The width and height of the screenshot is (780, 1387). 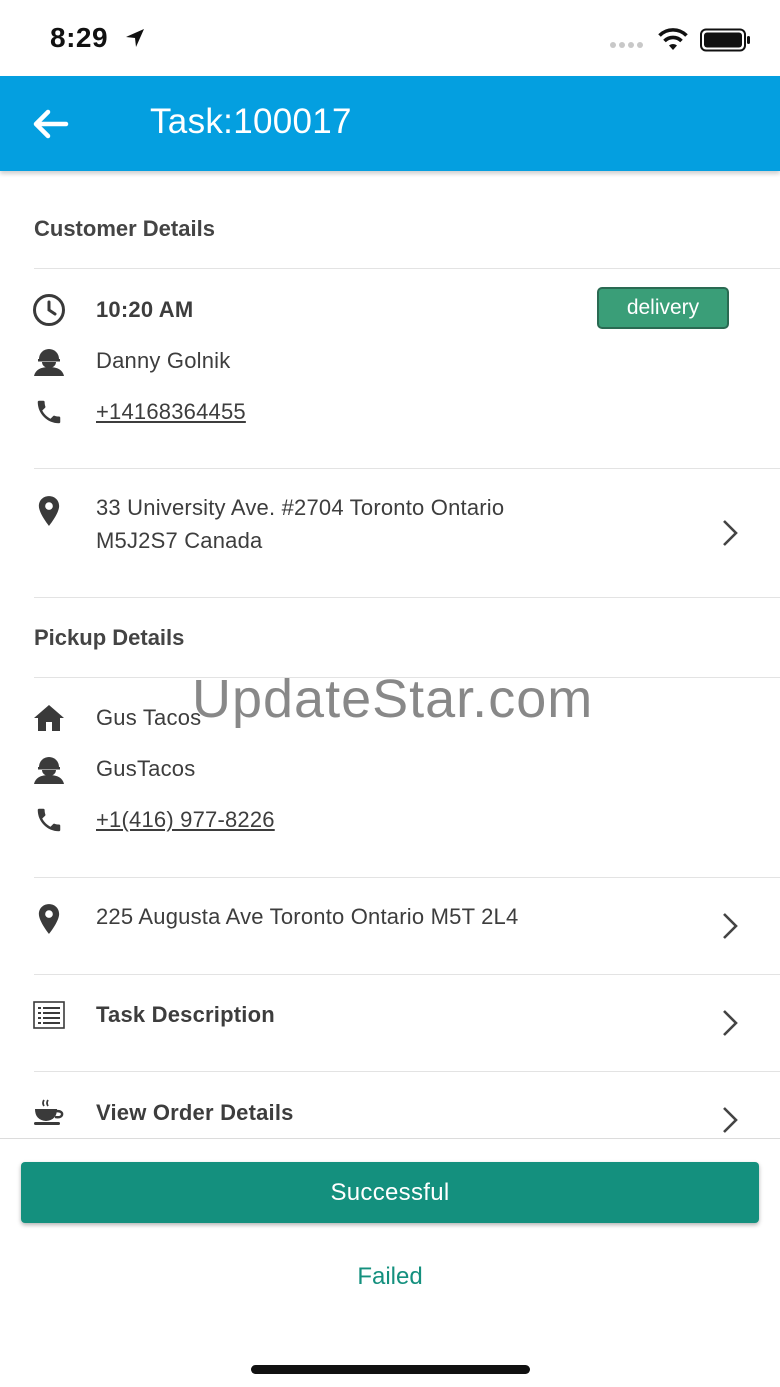 What do you see at coordinates (124, 228) in the screenshot?
I see `customer-details-header: Customer Details` at bounding box center [124, 228].